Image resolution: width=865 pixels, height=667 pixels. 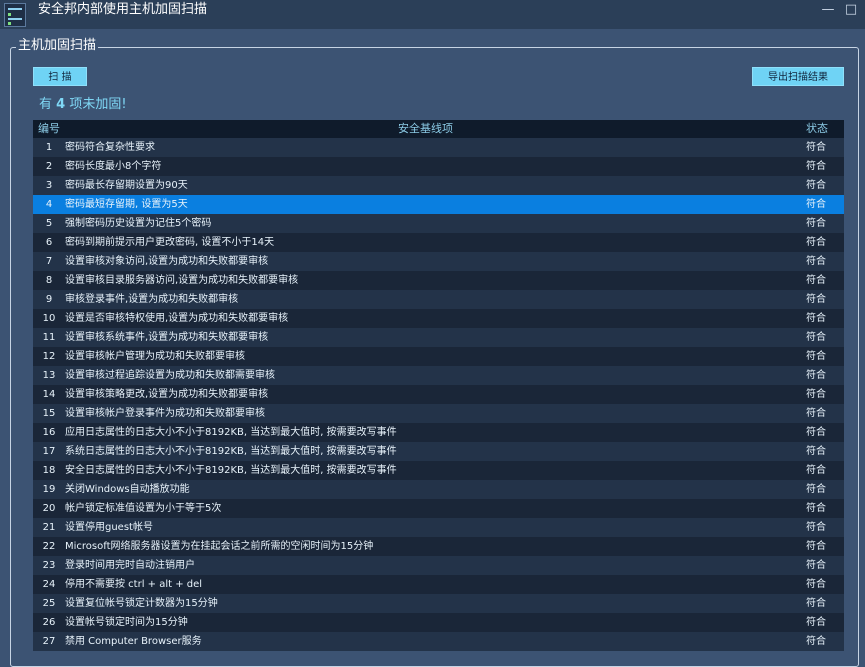 What do you see at coordinates (49, 242) in the screenshot?
I see `row-number: 6` at bounding box center [49, 242].